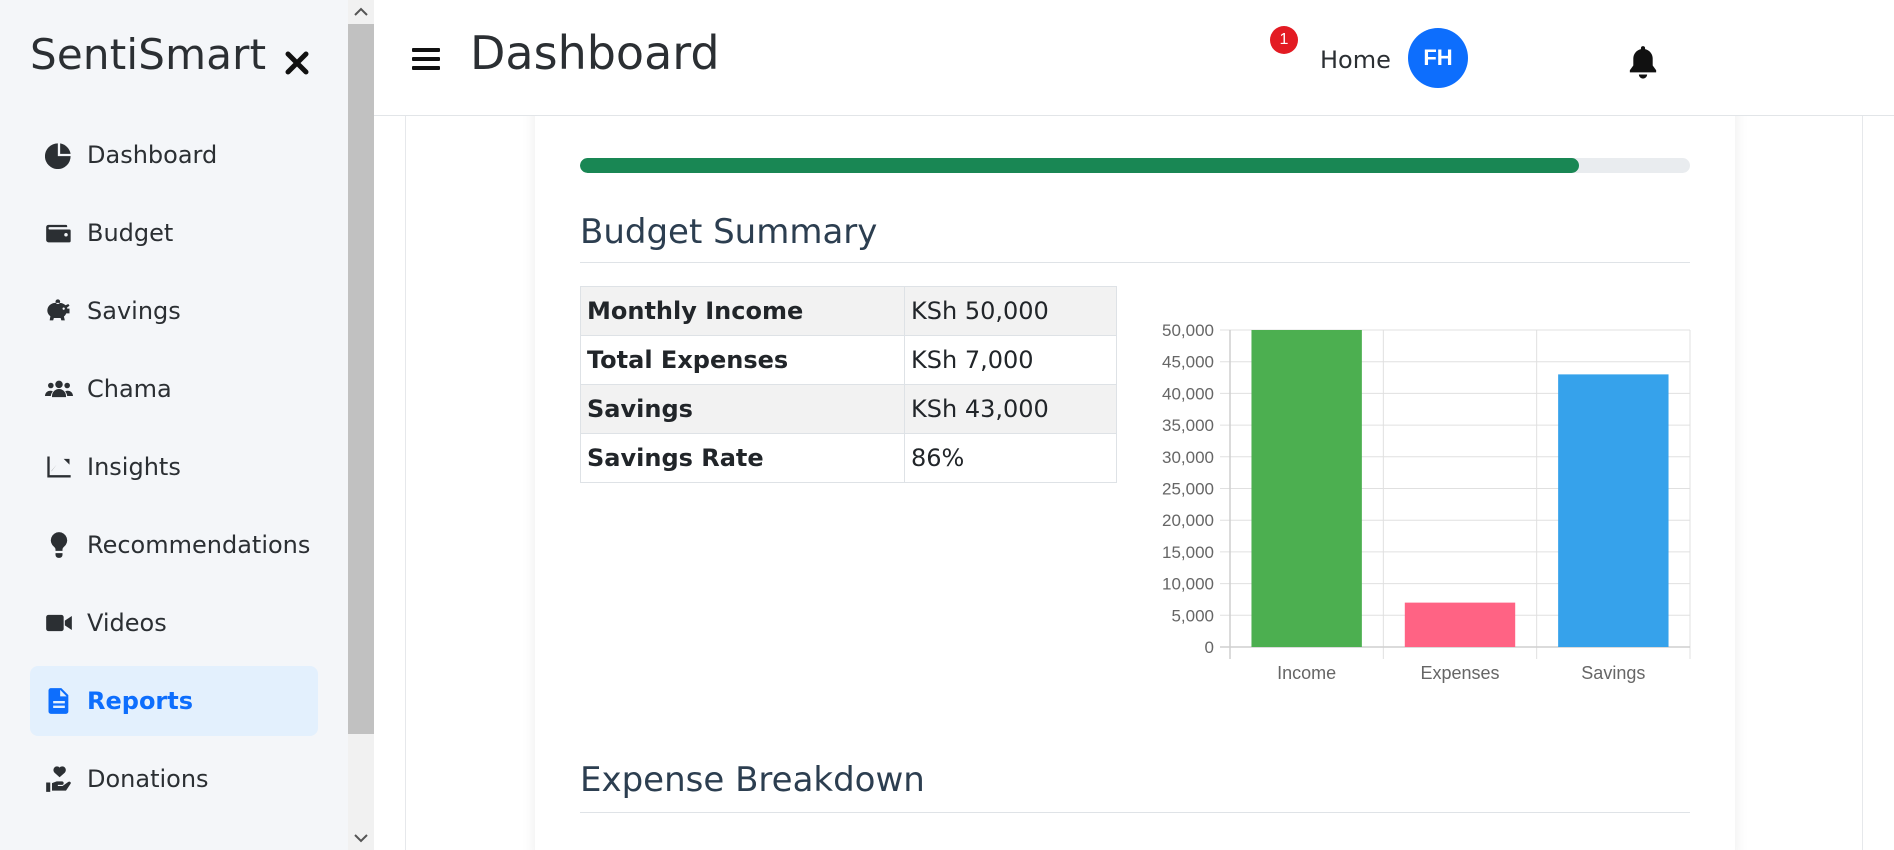 Image resolution: width=1894 pixels, height=850 pixels. Describe the element at coordinates (595, 53) in the screenshot. I see `page-title: Dashboard` at that location.